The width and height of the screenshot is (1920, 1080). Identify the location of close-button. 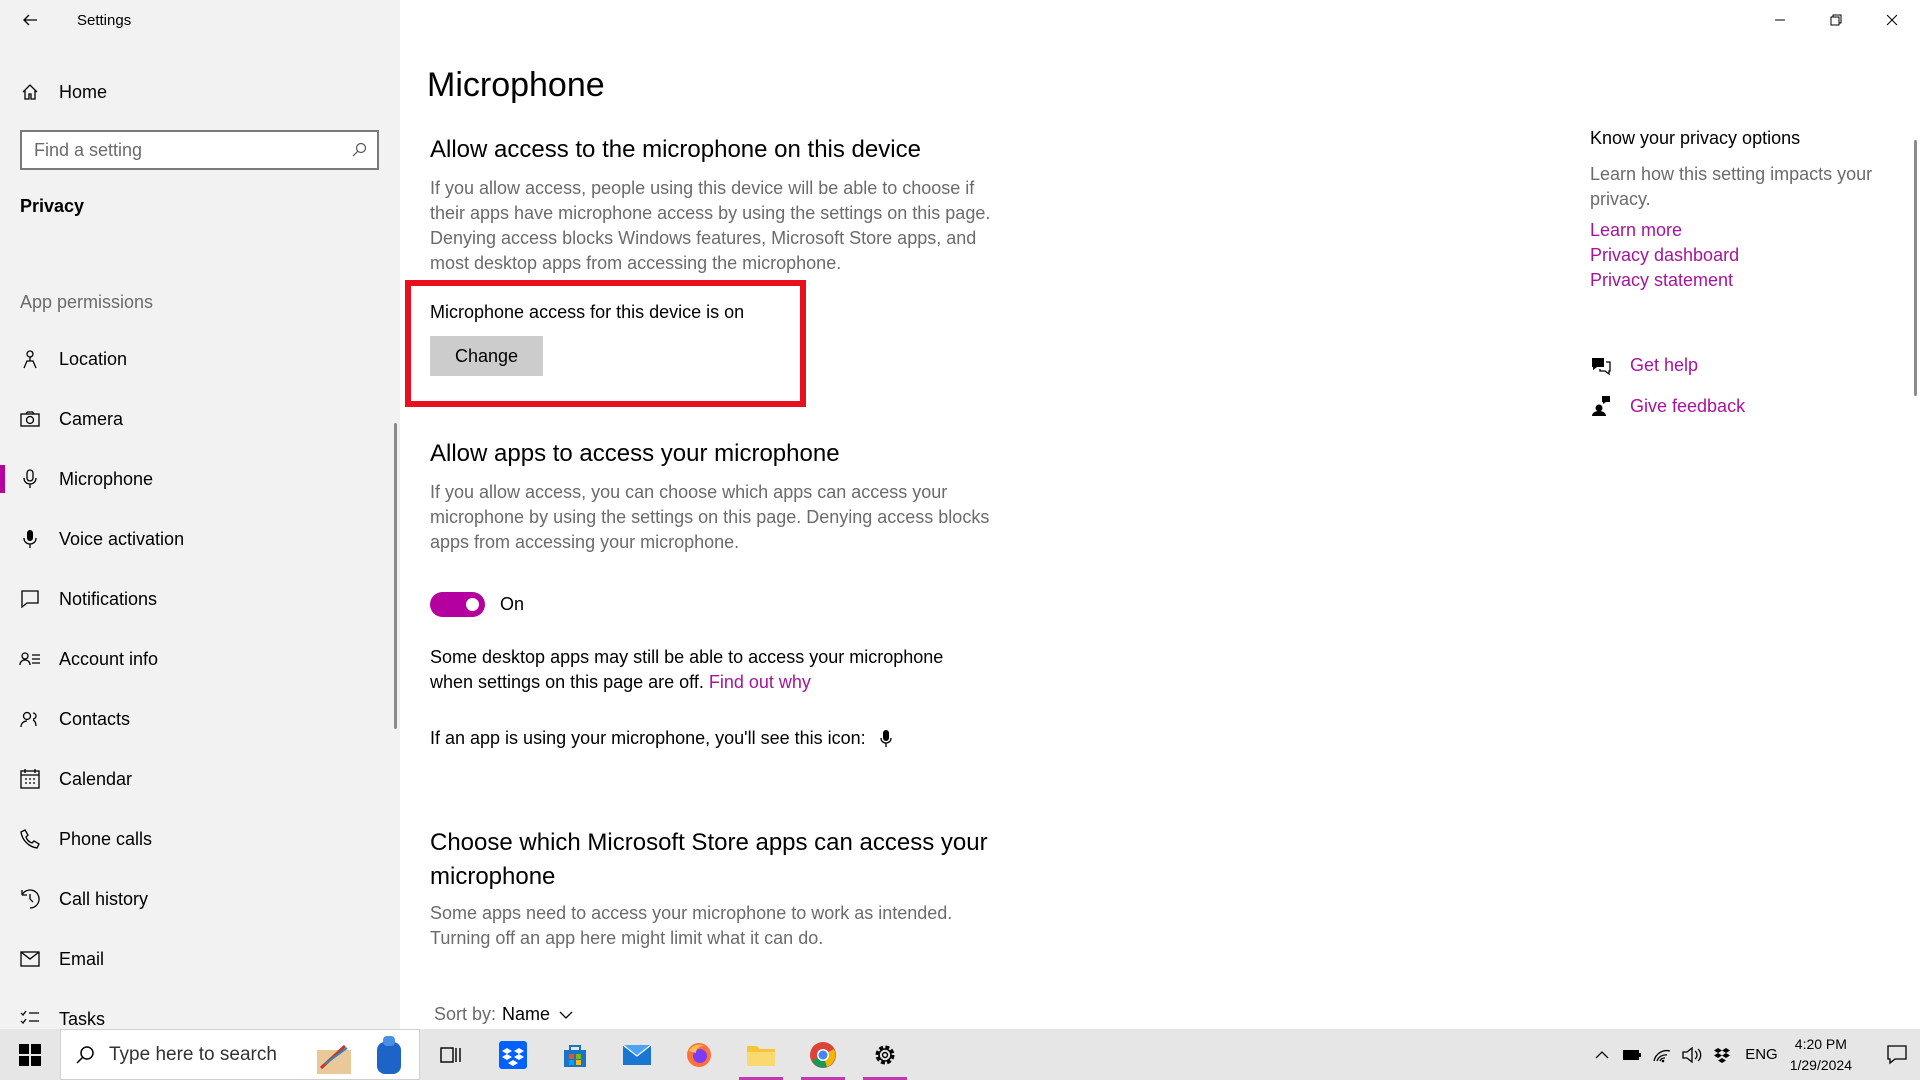
(1892, 20).